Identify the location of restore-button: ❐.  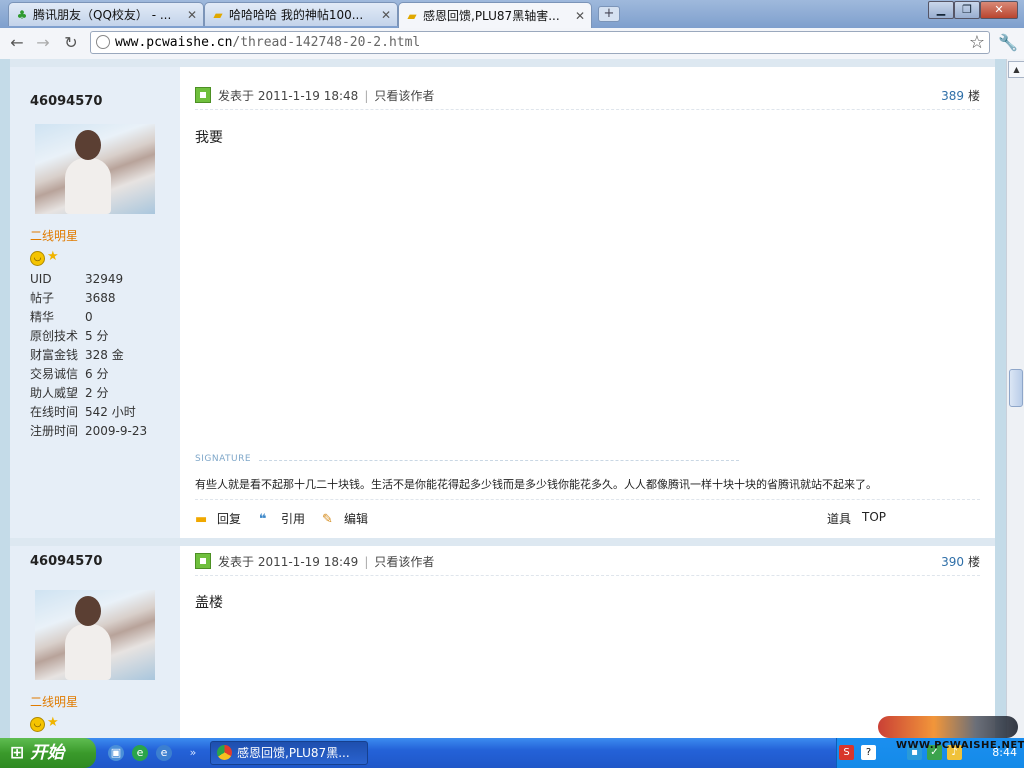
(967, 10).